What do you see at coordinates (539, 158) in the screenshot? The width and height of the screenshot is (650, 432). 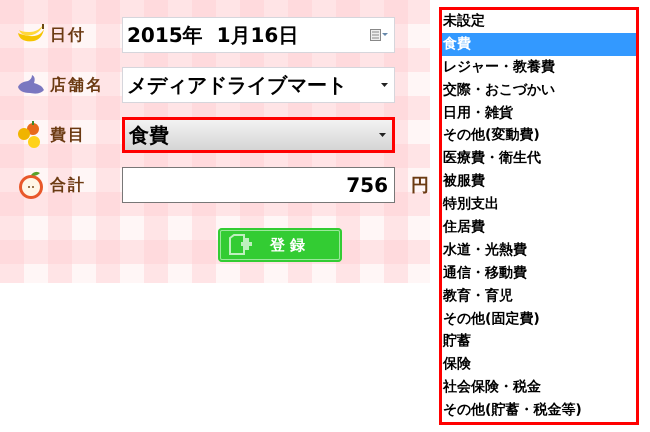 I see `dropdown-option: 医療費・衛生代` at bounding box center [539, 158].